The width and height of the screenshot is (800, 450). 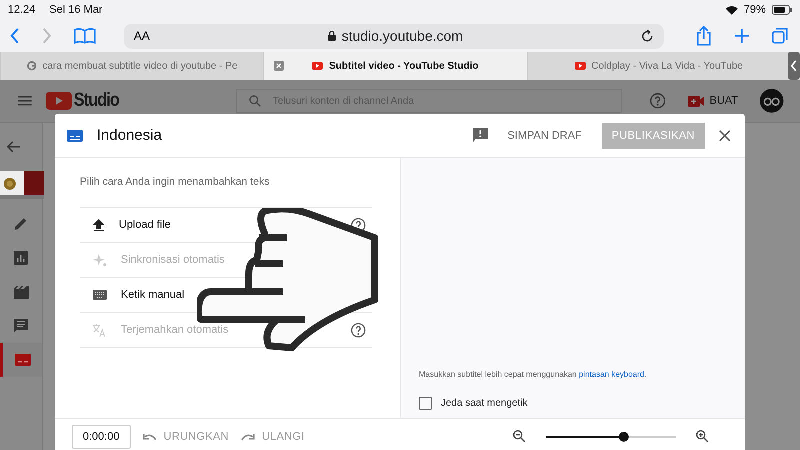 I want to click on share-icon, so click(x=704, y=36).